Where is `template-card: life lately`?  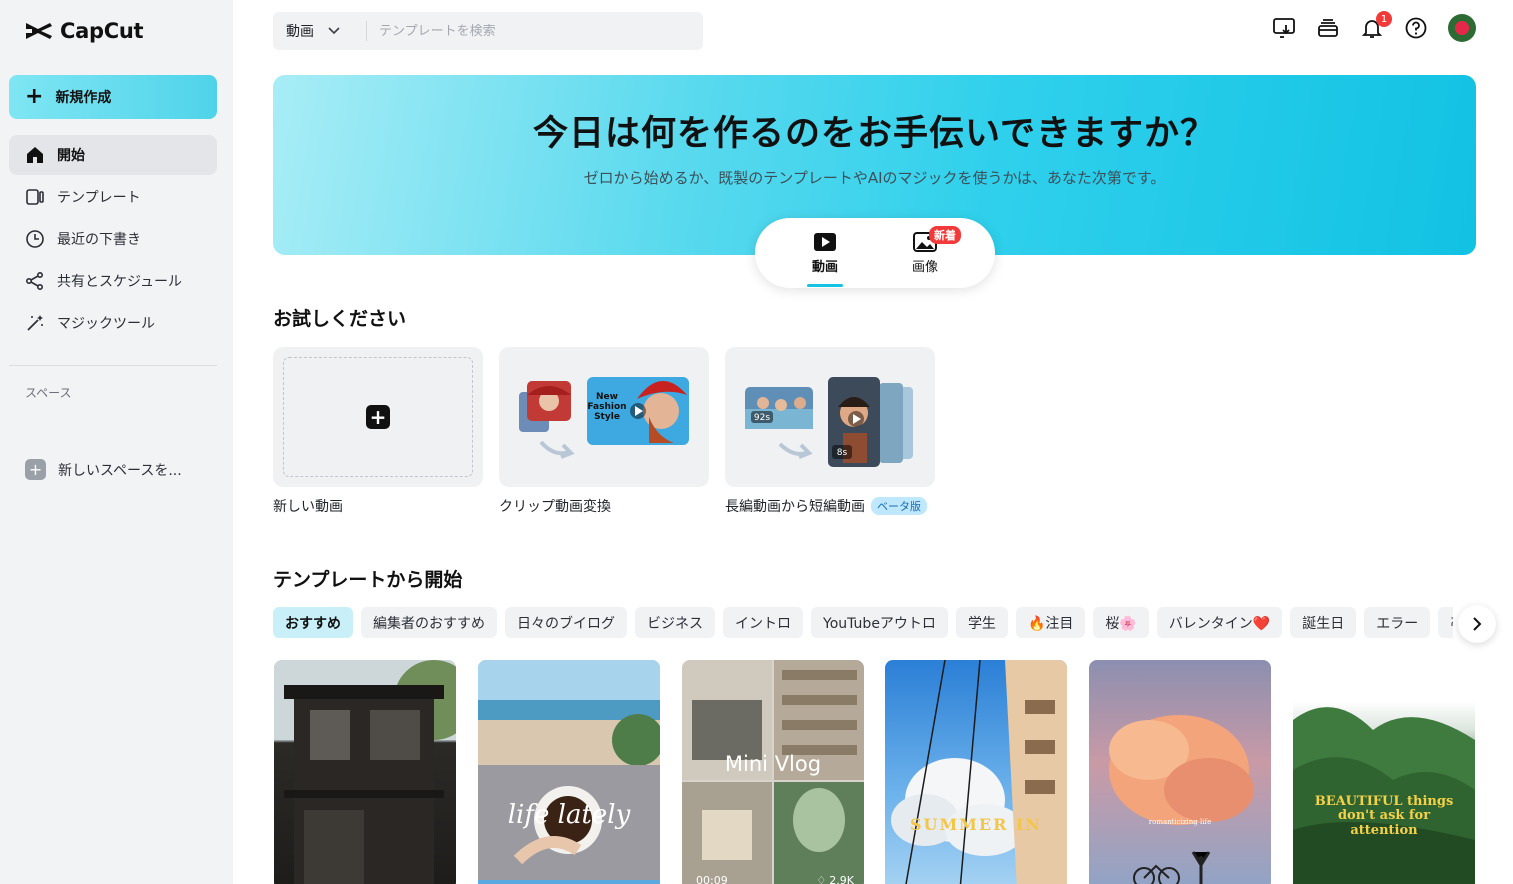 template-card: life lately is located at coordinates (569, 772).